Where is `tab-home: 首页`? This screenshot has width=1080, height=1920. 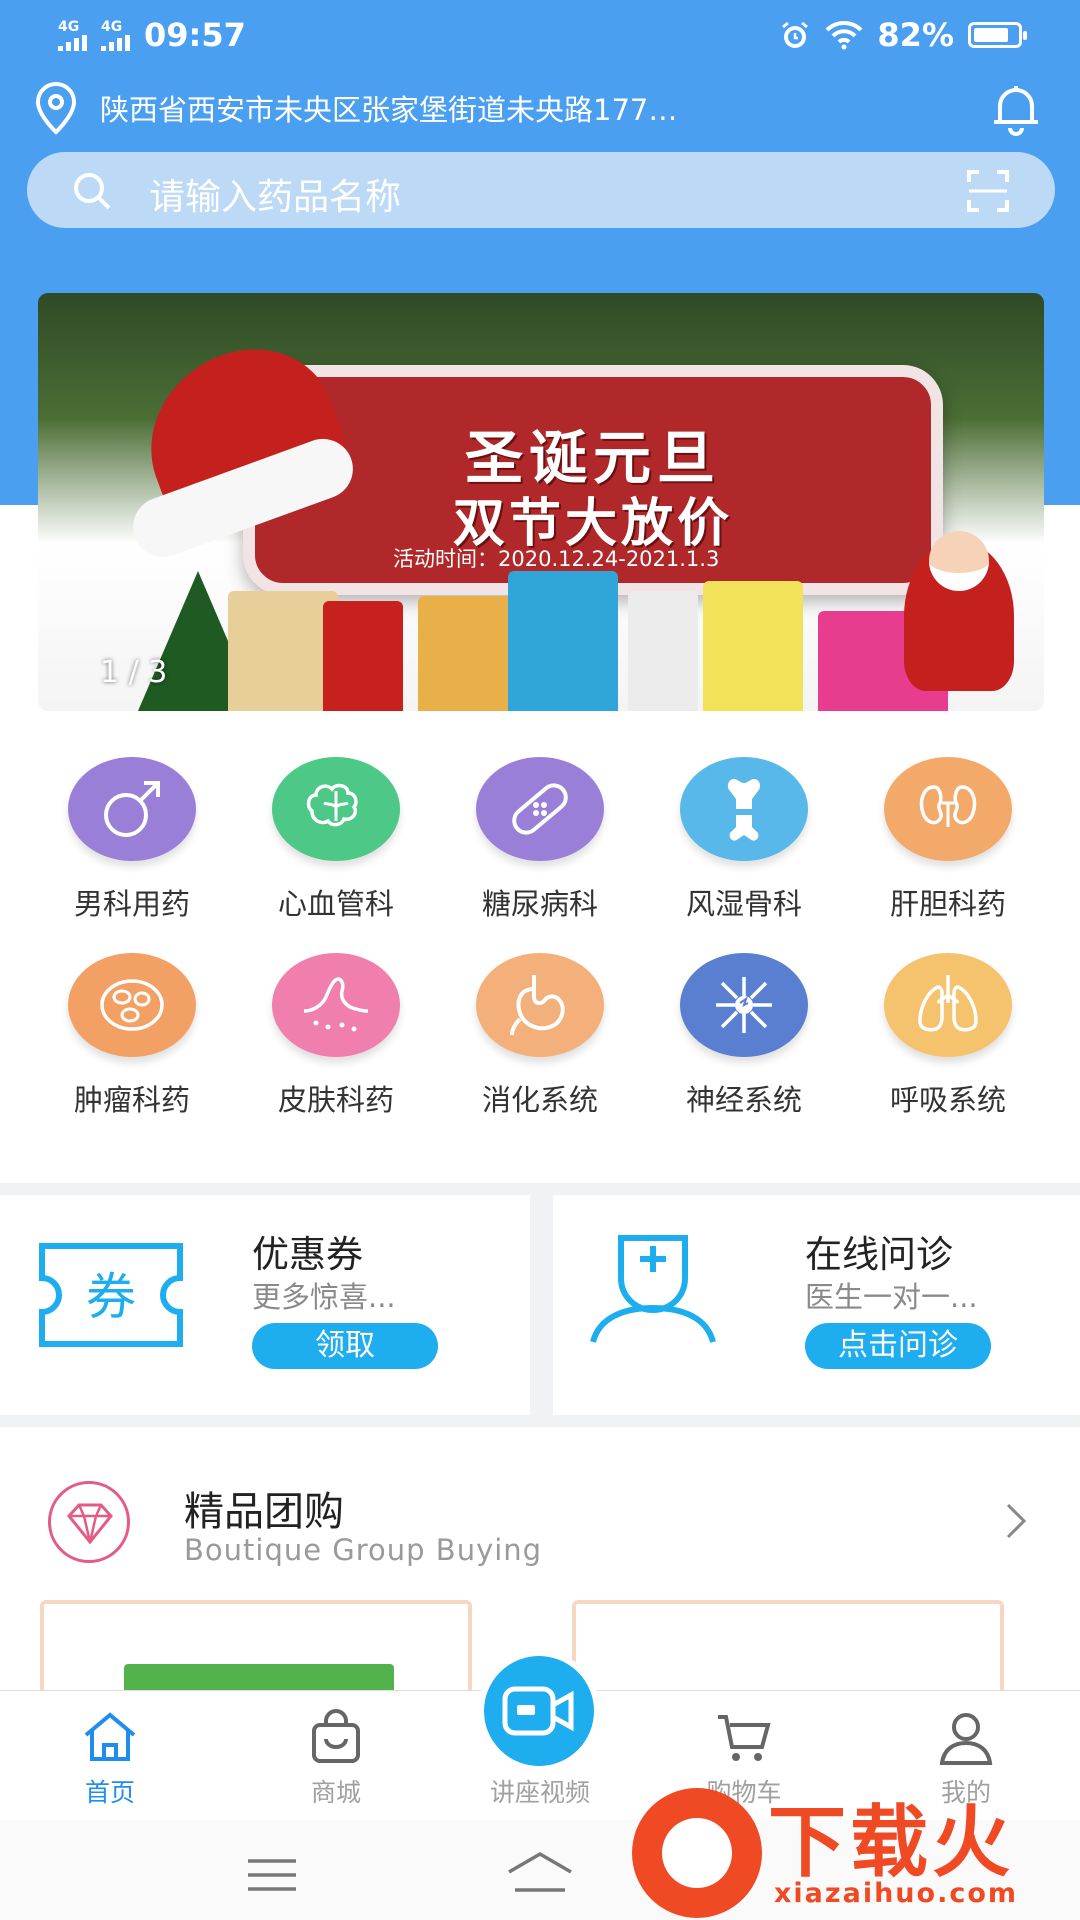
tab-home: 首页 is located at coordinates (110, 1759).